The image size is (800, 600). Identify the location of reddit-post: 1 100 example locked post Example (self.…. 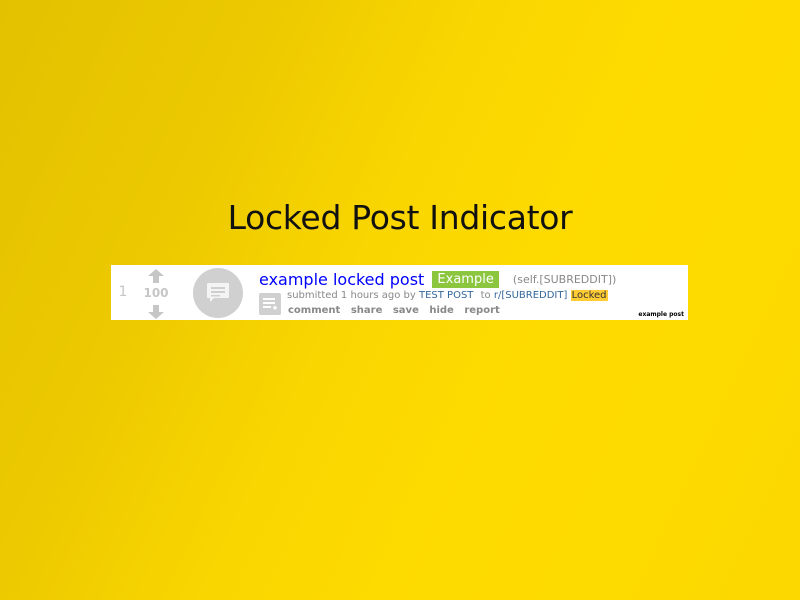
(399, 292).